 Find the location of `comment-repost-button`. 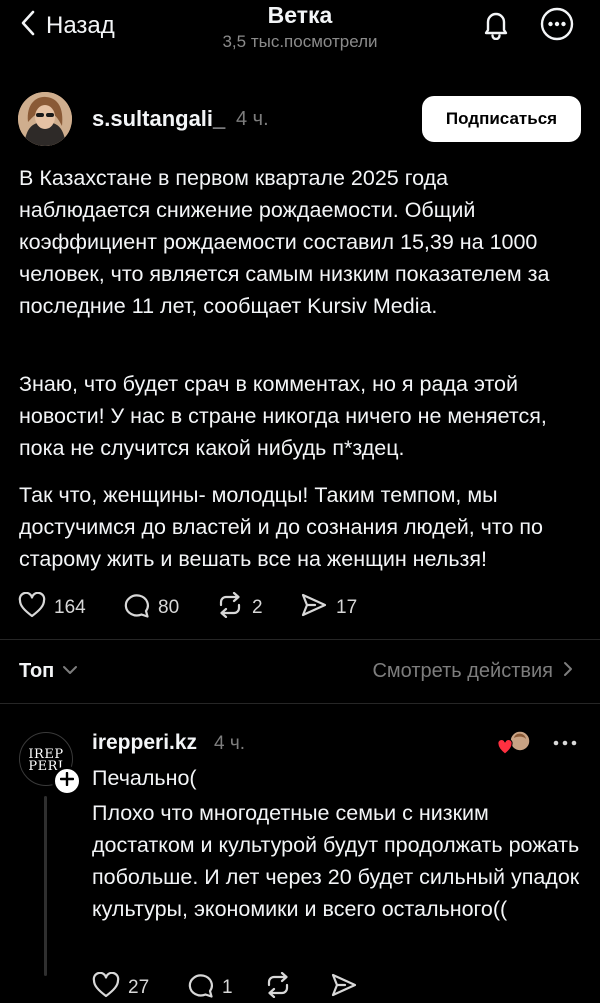

comment-repost-button is located at coordinates (278, 987).